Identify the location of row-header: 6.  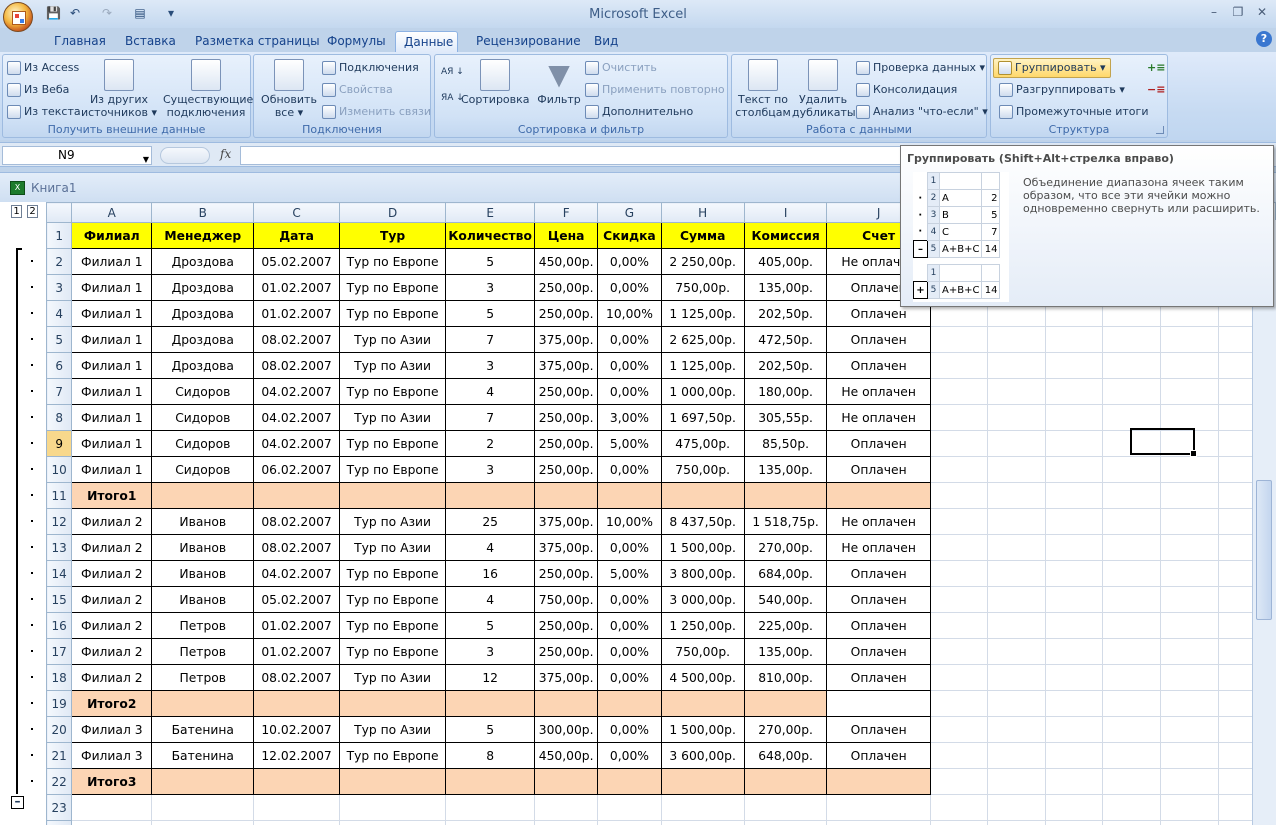
(59, 365).